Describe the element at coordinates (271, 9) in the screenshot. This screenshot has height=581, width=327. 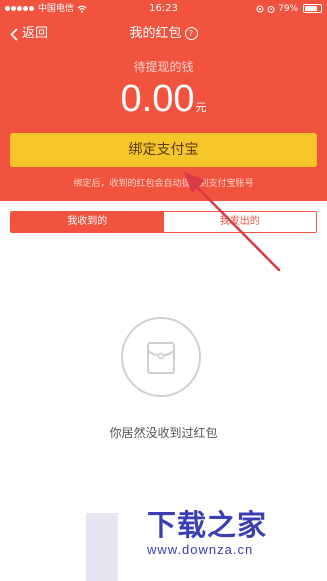
I see `alarm-icon` at that location.